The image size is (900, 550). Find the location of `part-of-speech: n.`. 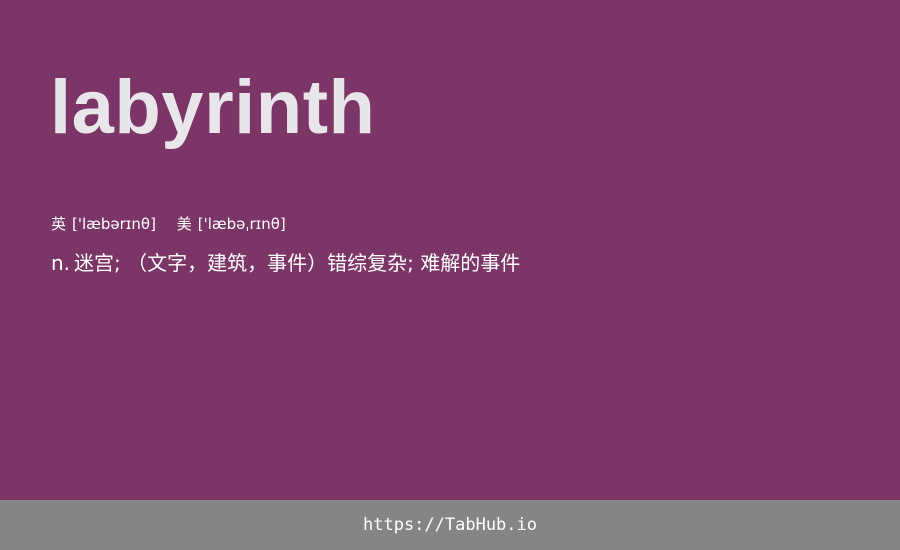

part-of-speech: n. is located at coordinates (61, 263).